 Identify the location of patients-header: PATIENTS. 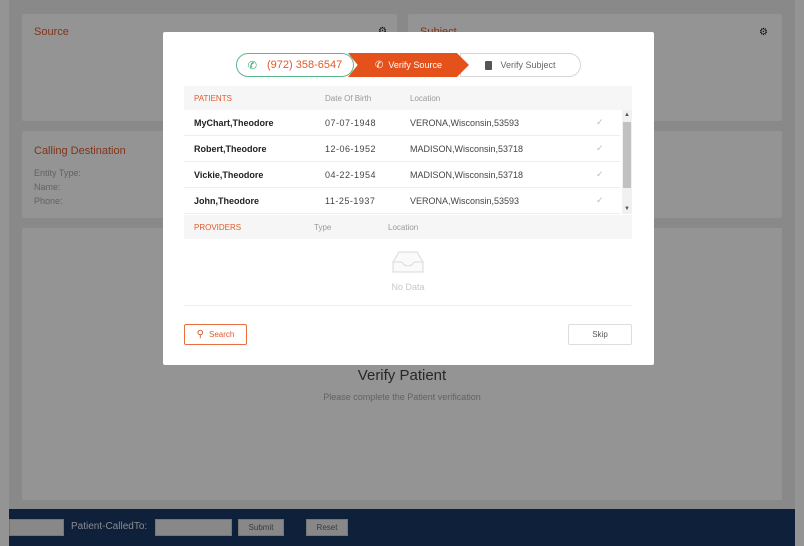
(213, 98).